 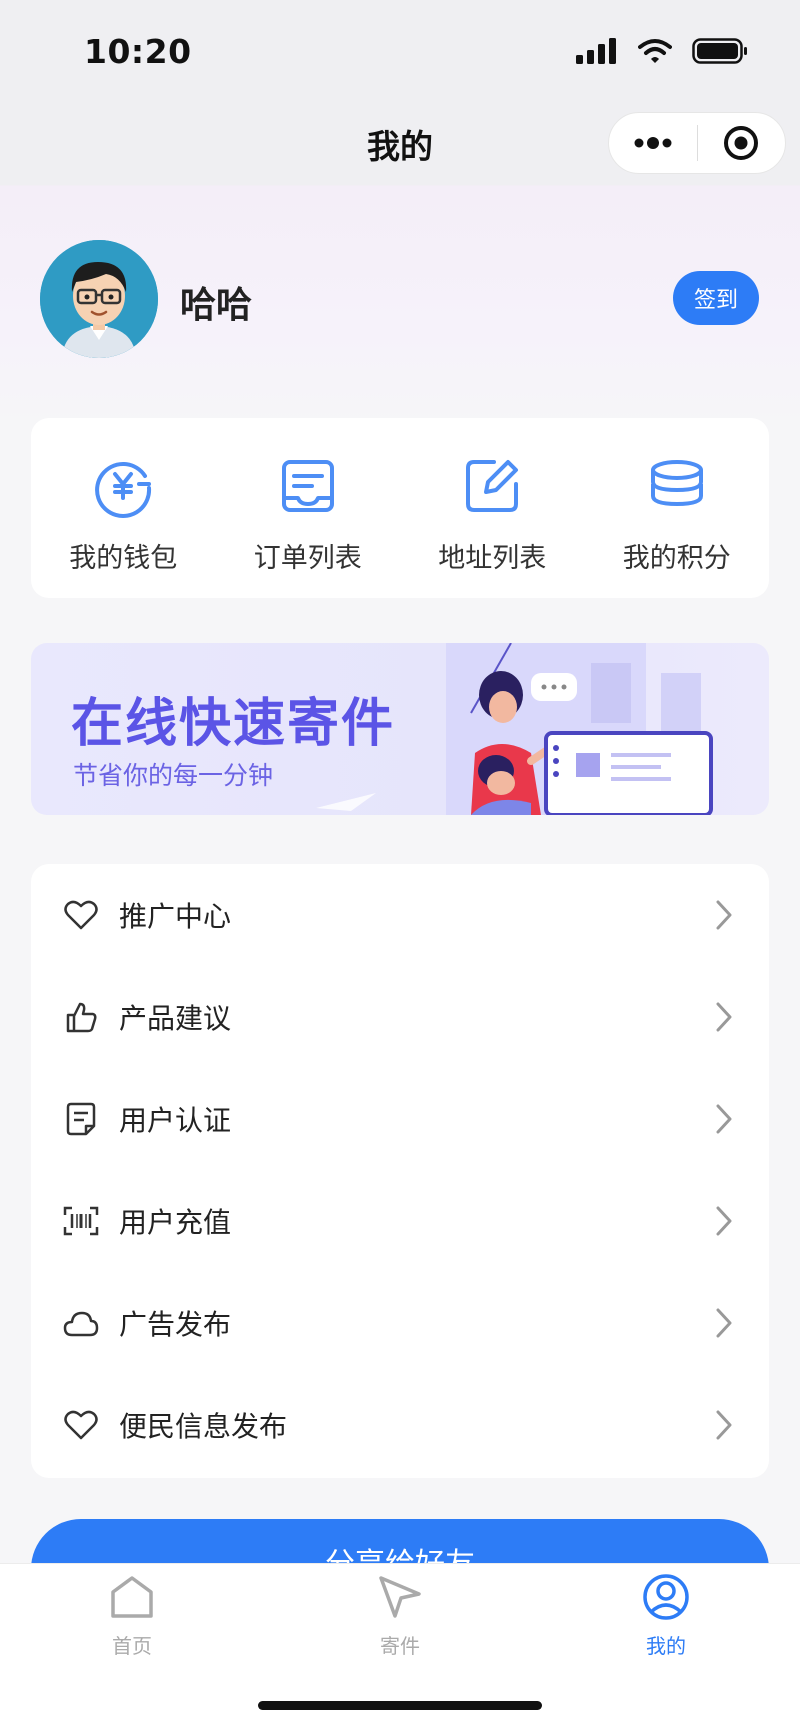 I want to click on home-indicator, so click(x=400, y=1705).